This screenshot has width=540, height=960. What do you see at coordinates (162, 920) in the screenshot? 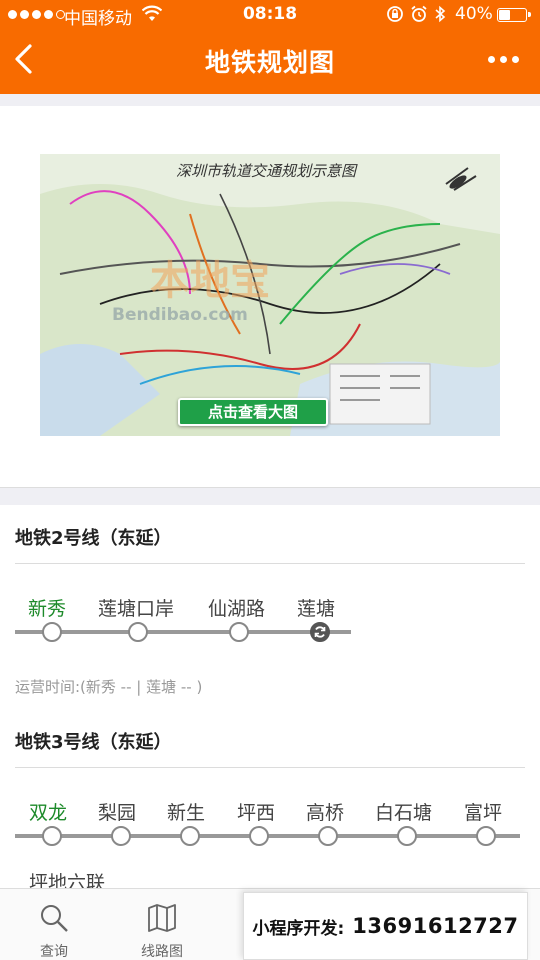
I see `map-icon` at bounding box center [162, 920].